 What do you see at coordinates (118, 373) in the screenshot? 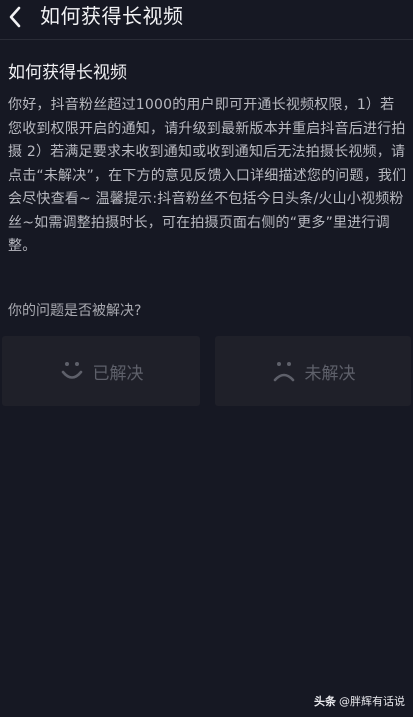
I see `solved-label: 已解决` at bounding box center [118, 373].